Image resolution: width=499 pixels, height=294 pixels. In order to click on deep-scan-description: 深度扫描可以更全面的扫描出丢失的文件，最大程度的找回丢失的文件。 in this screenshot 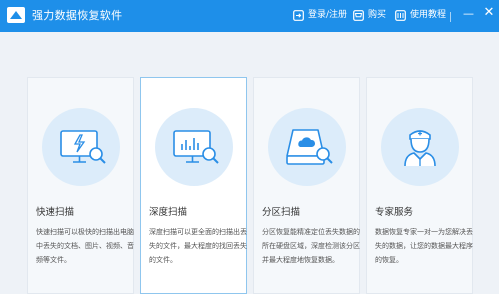, I will do `click(198, 246)`.